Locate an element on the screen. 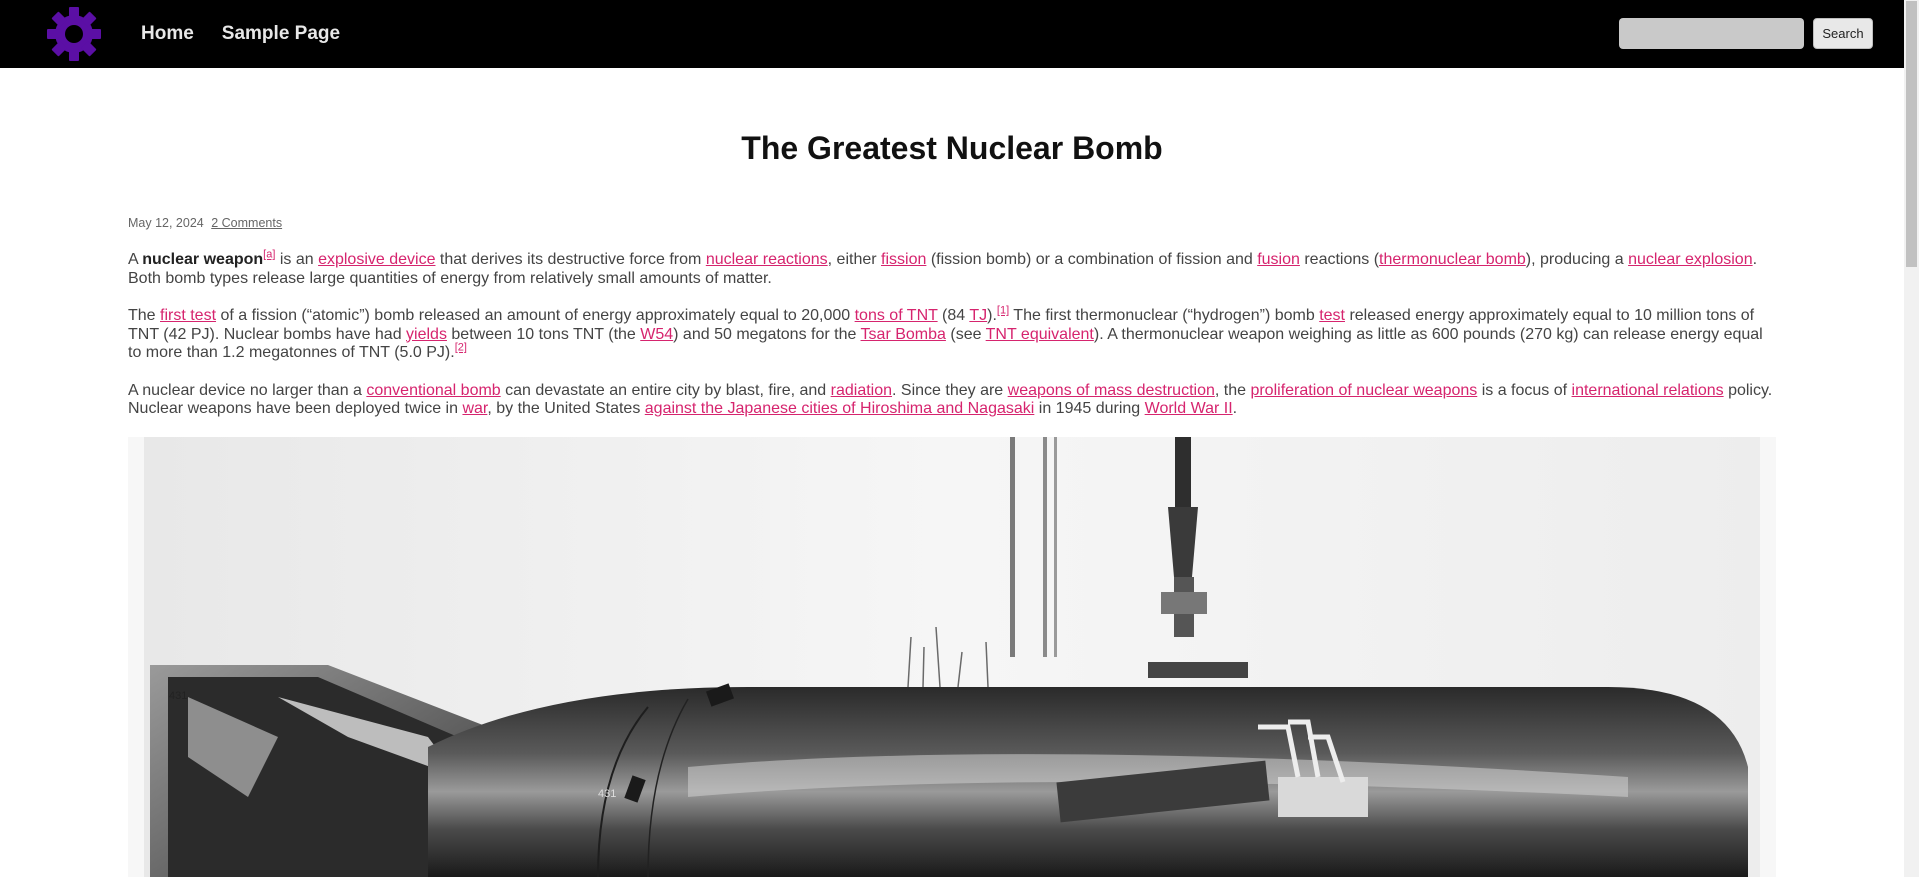  link-tsar-bomba: Tsar Bomba is located at coordinates (903, 334).